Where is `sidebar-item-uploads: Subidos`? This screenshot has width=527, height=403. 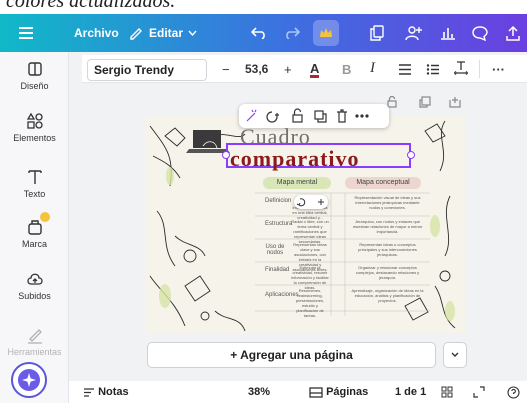
sidebar-item-uploads: Subidos is located at coordinates (34, 285).